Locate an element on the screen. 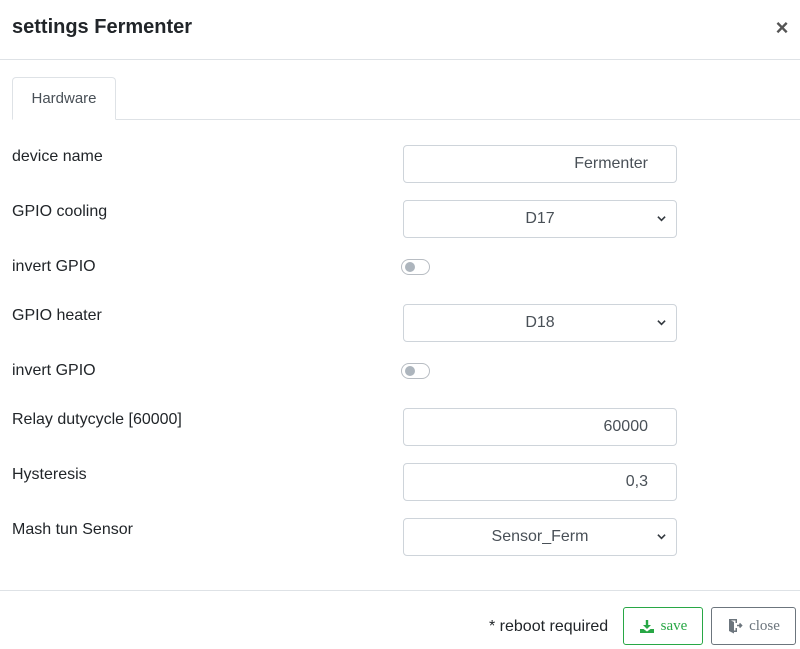  invert-gpio-cooling-label: invert GPIO is located at coordinates (54, 266).